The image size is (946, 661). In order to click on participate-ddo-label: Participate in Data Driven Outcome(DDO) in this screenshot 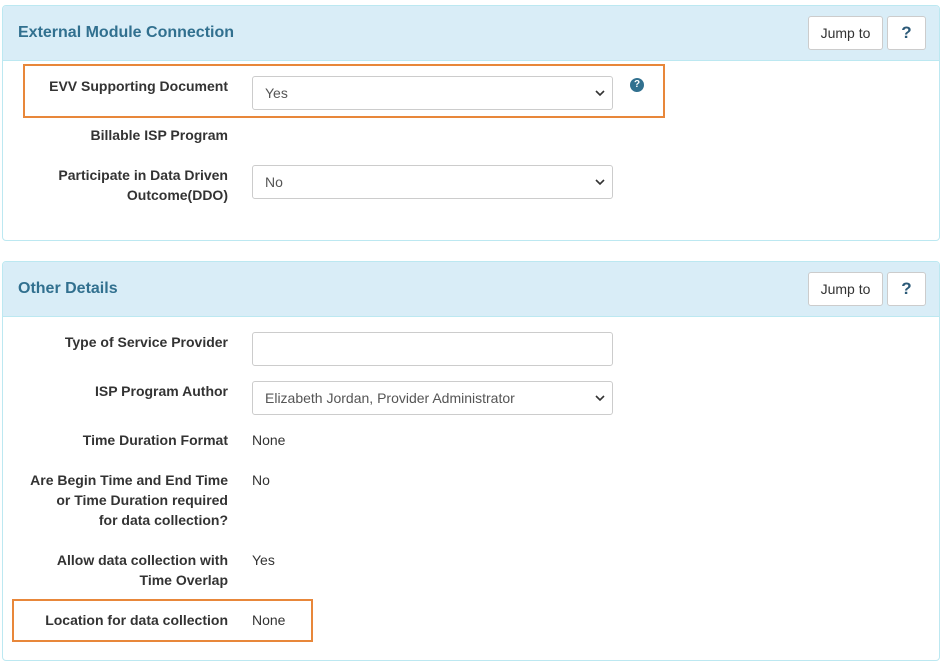, I will do `click(118, 185)`.